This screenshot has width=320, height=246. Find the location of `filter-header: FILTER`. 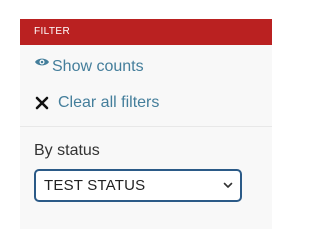

filter-header: FILTER is located at coordinates (146, 32).